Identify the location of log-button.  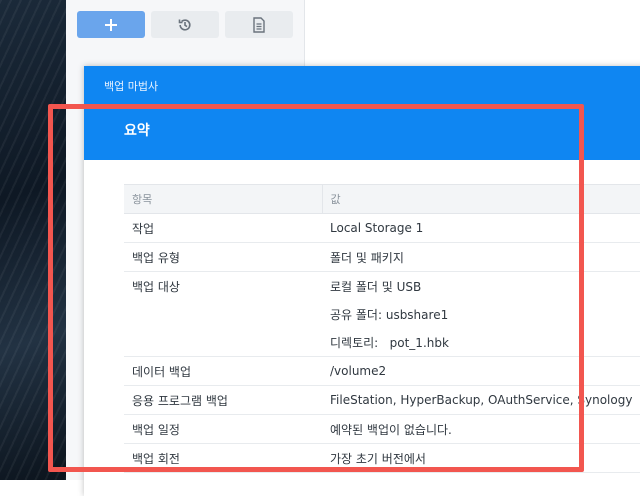
(259, 24).